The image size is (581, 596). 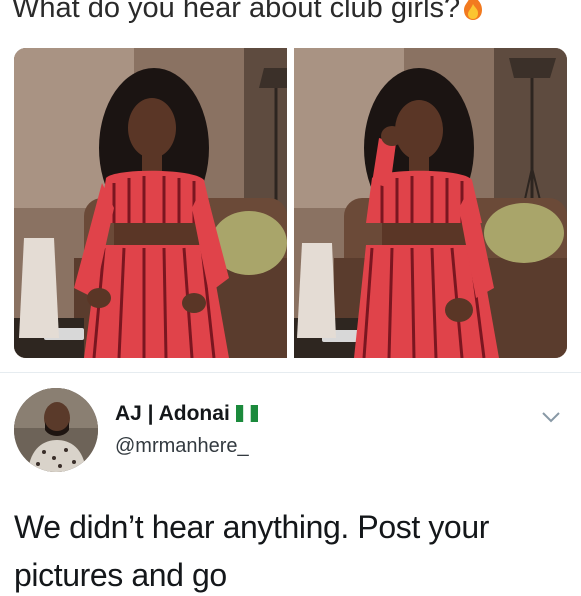 I want to click on avatar, so click(x=56, y=430).